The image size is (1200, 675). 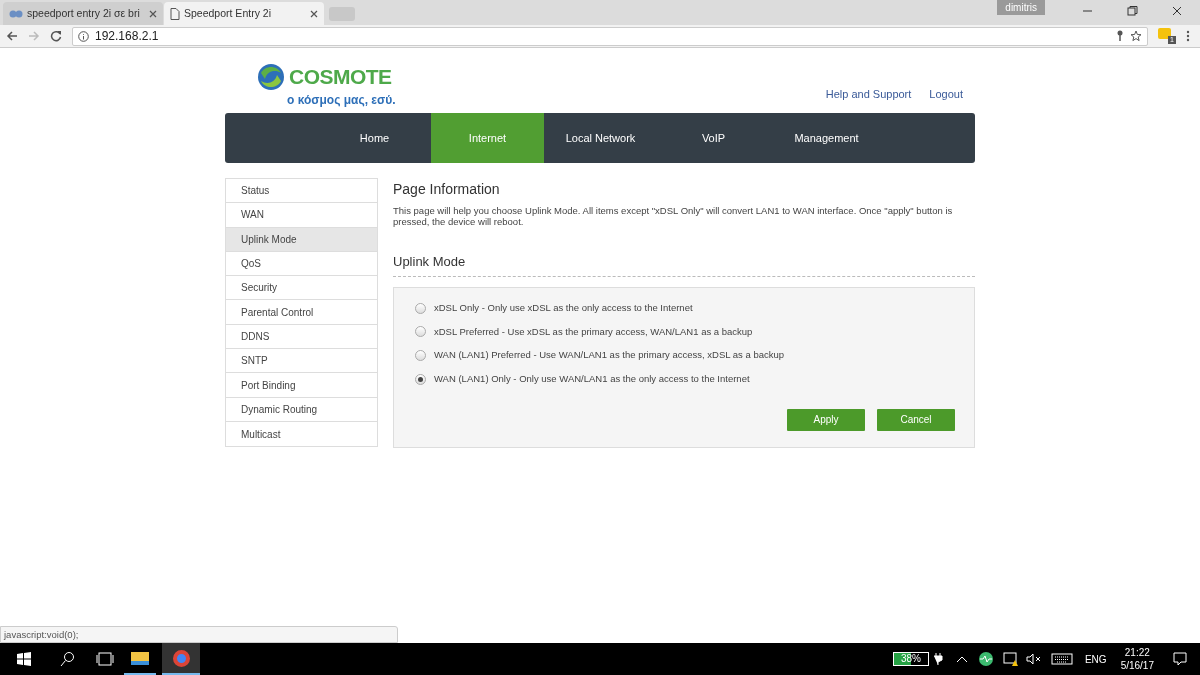 I want to click on browser-tab: Speedport Entry 2i, so click(x=244, y=13).